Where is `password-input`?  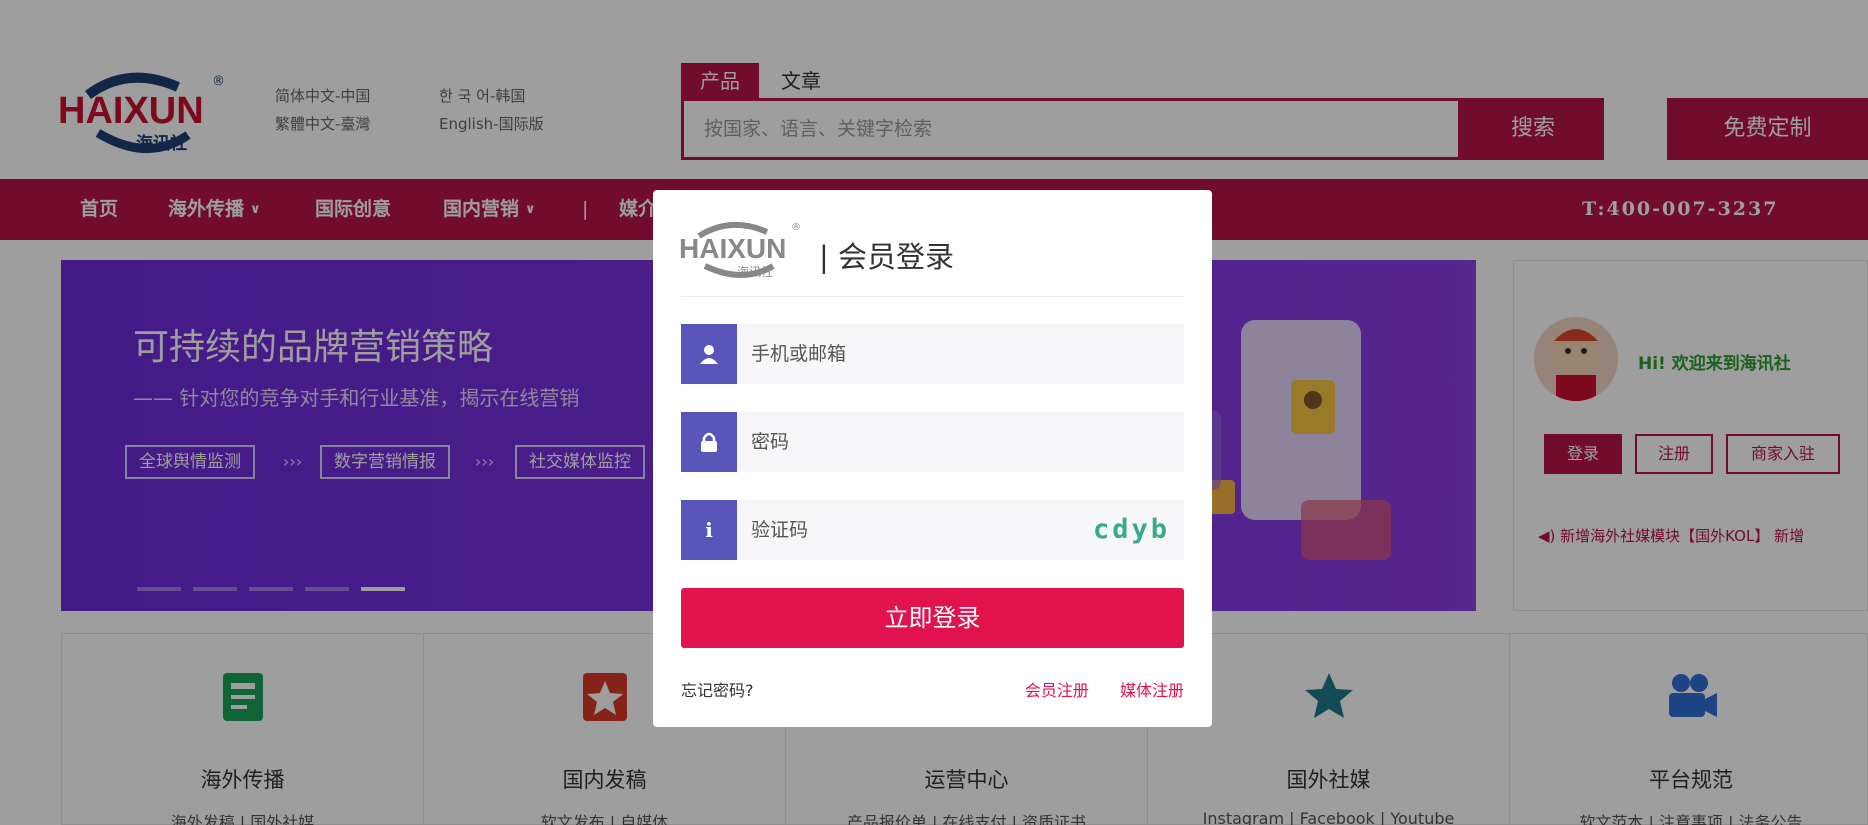
password-input is located at coordinates (931, 442).